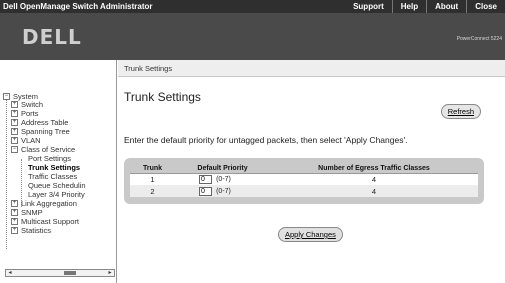 The width and height of the screenshot is (505, 283). I want to click on help-link: Help, so click(408, 6).